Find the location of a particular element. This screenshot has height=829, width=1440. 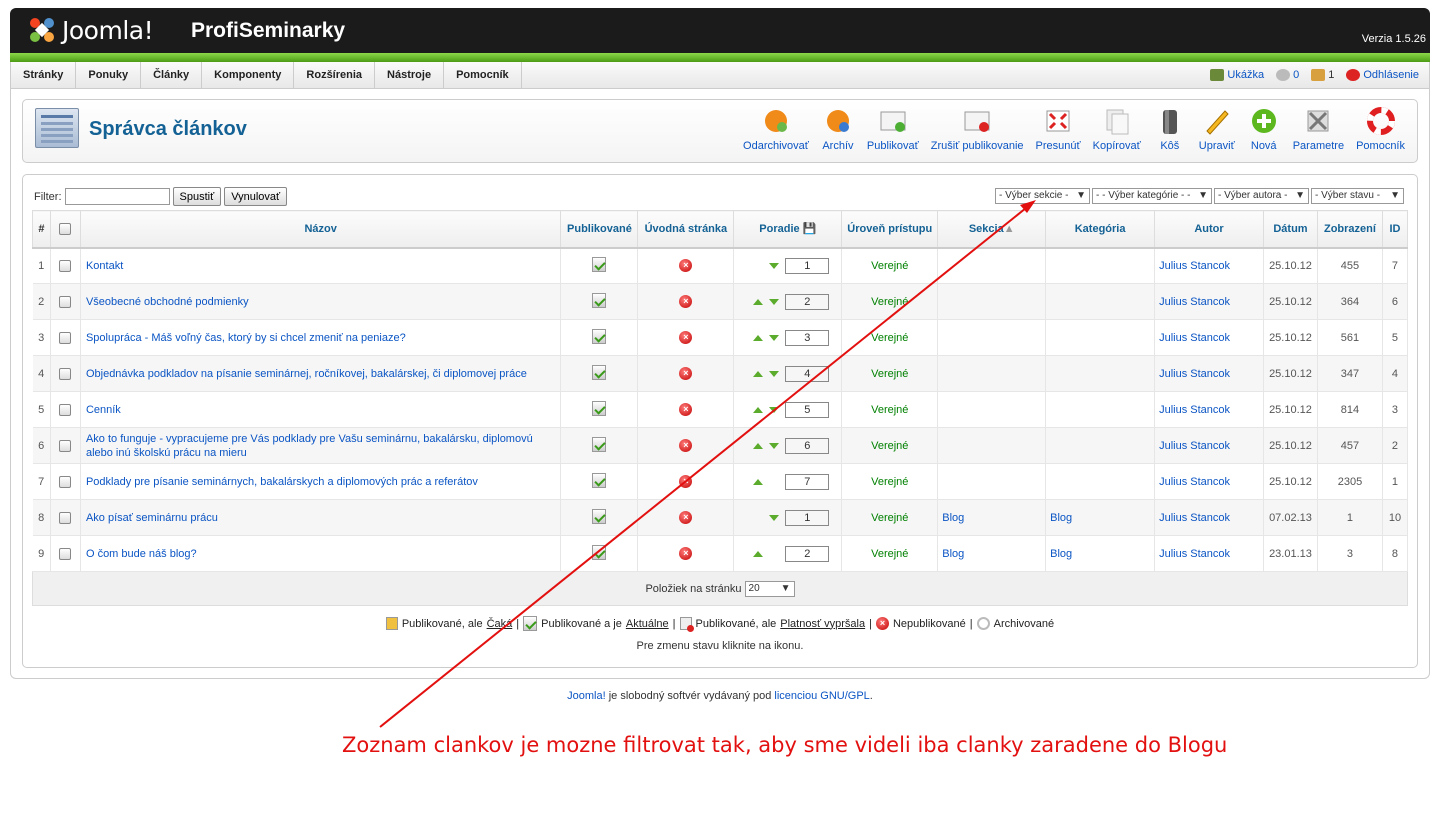

article-title-link: O čom bude náš blog? is located at coordinates (141, 554).